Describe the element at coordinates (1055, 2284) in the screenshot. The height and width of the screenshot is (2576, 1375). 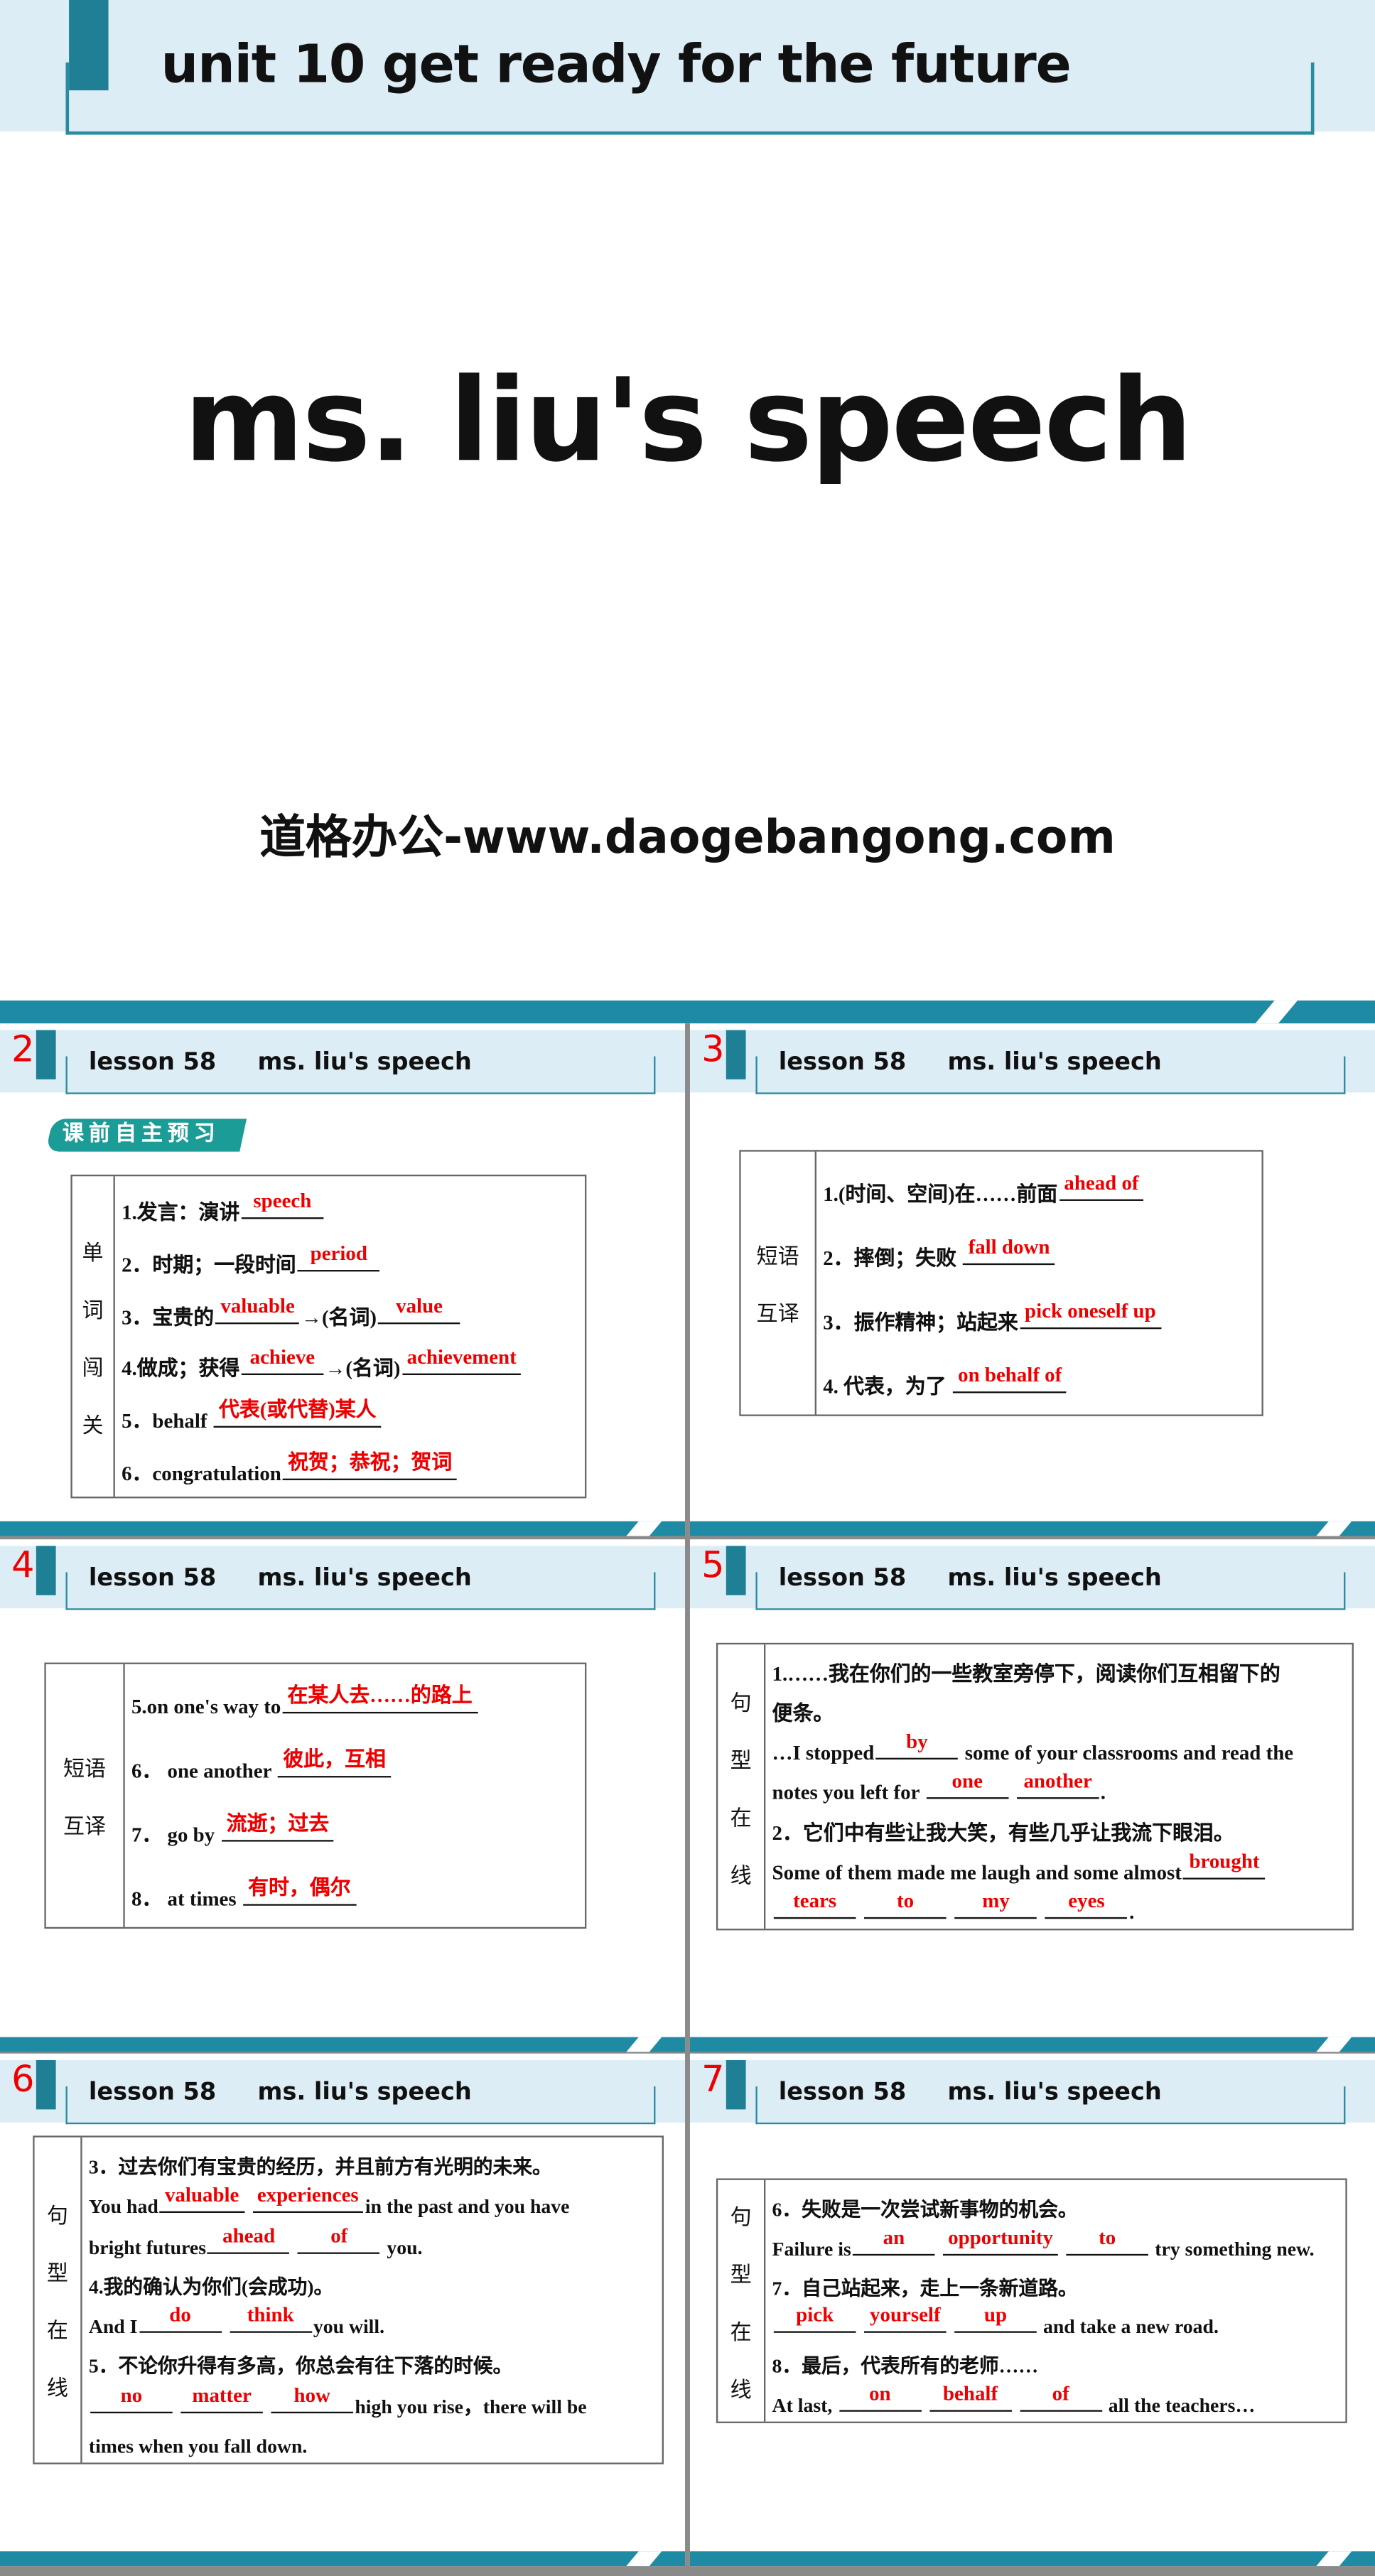
I see `exercise-line: 7．自己站起来，走上一条新道路。` at that location.